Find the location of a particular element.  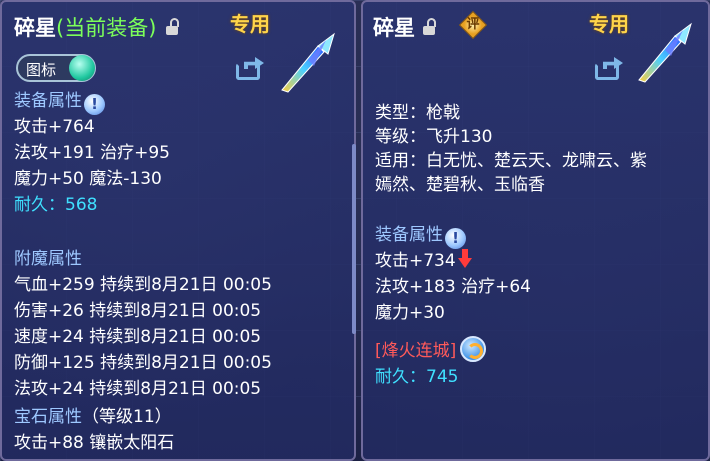

item-title: 碎星(当前装备) is located at coordinates (85, 27).